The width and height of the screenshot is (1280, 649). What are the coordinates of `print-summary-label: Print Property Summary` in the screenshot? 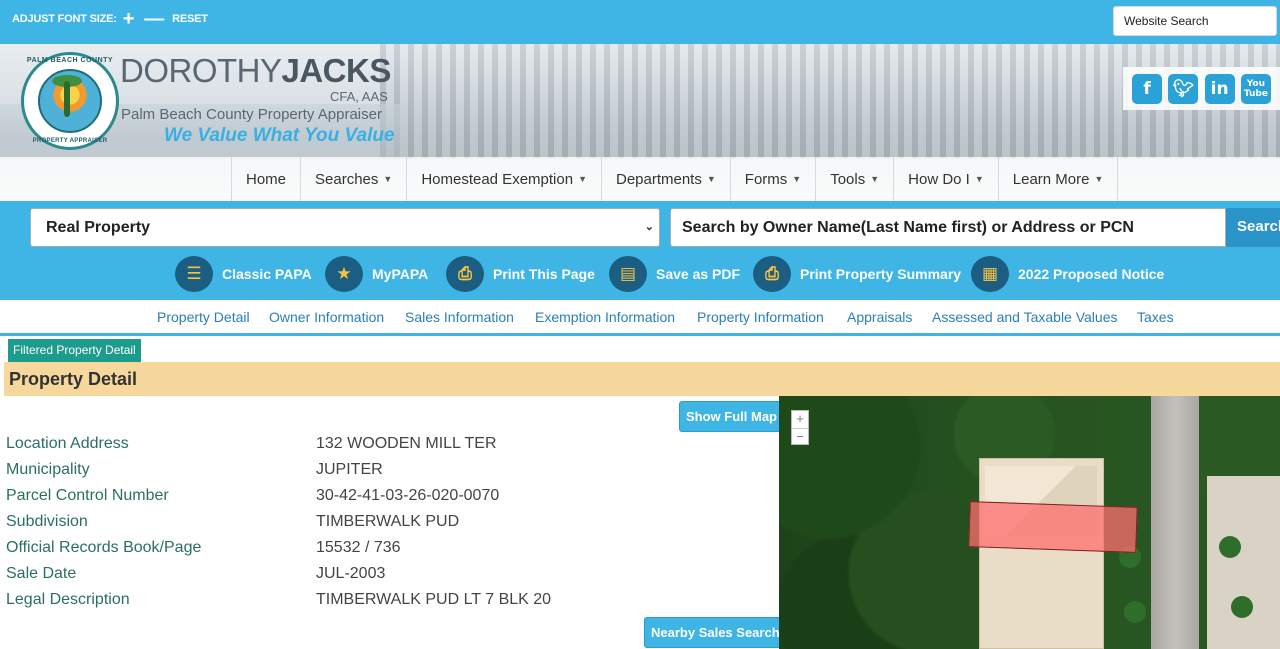 It's located at (881, 274).